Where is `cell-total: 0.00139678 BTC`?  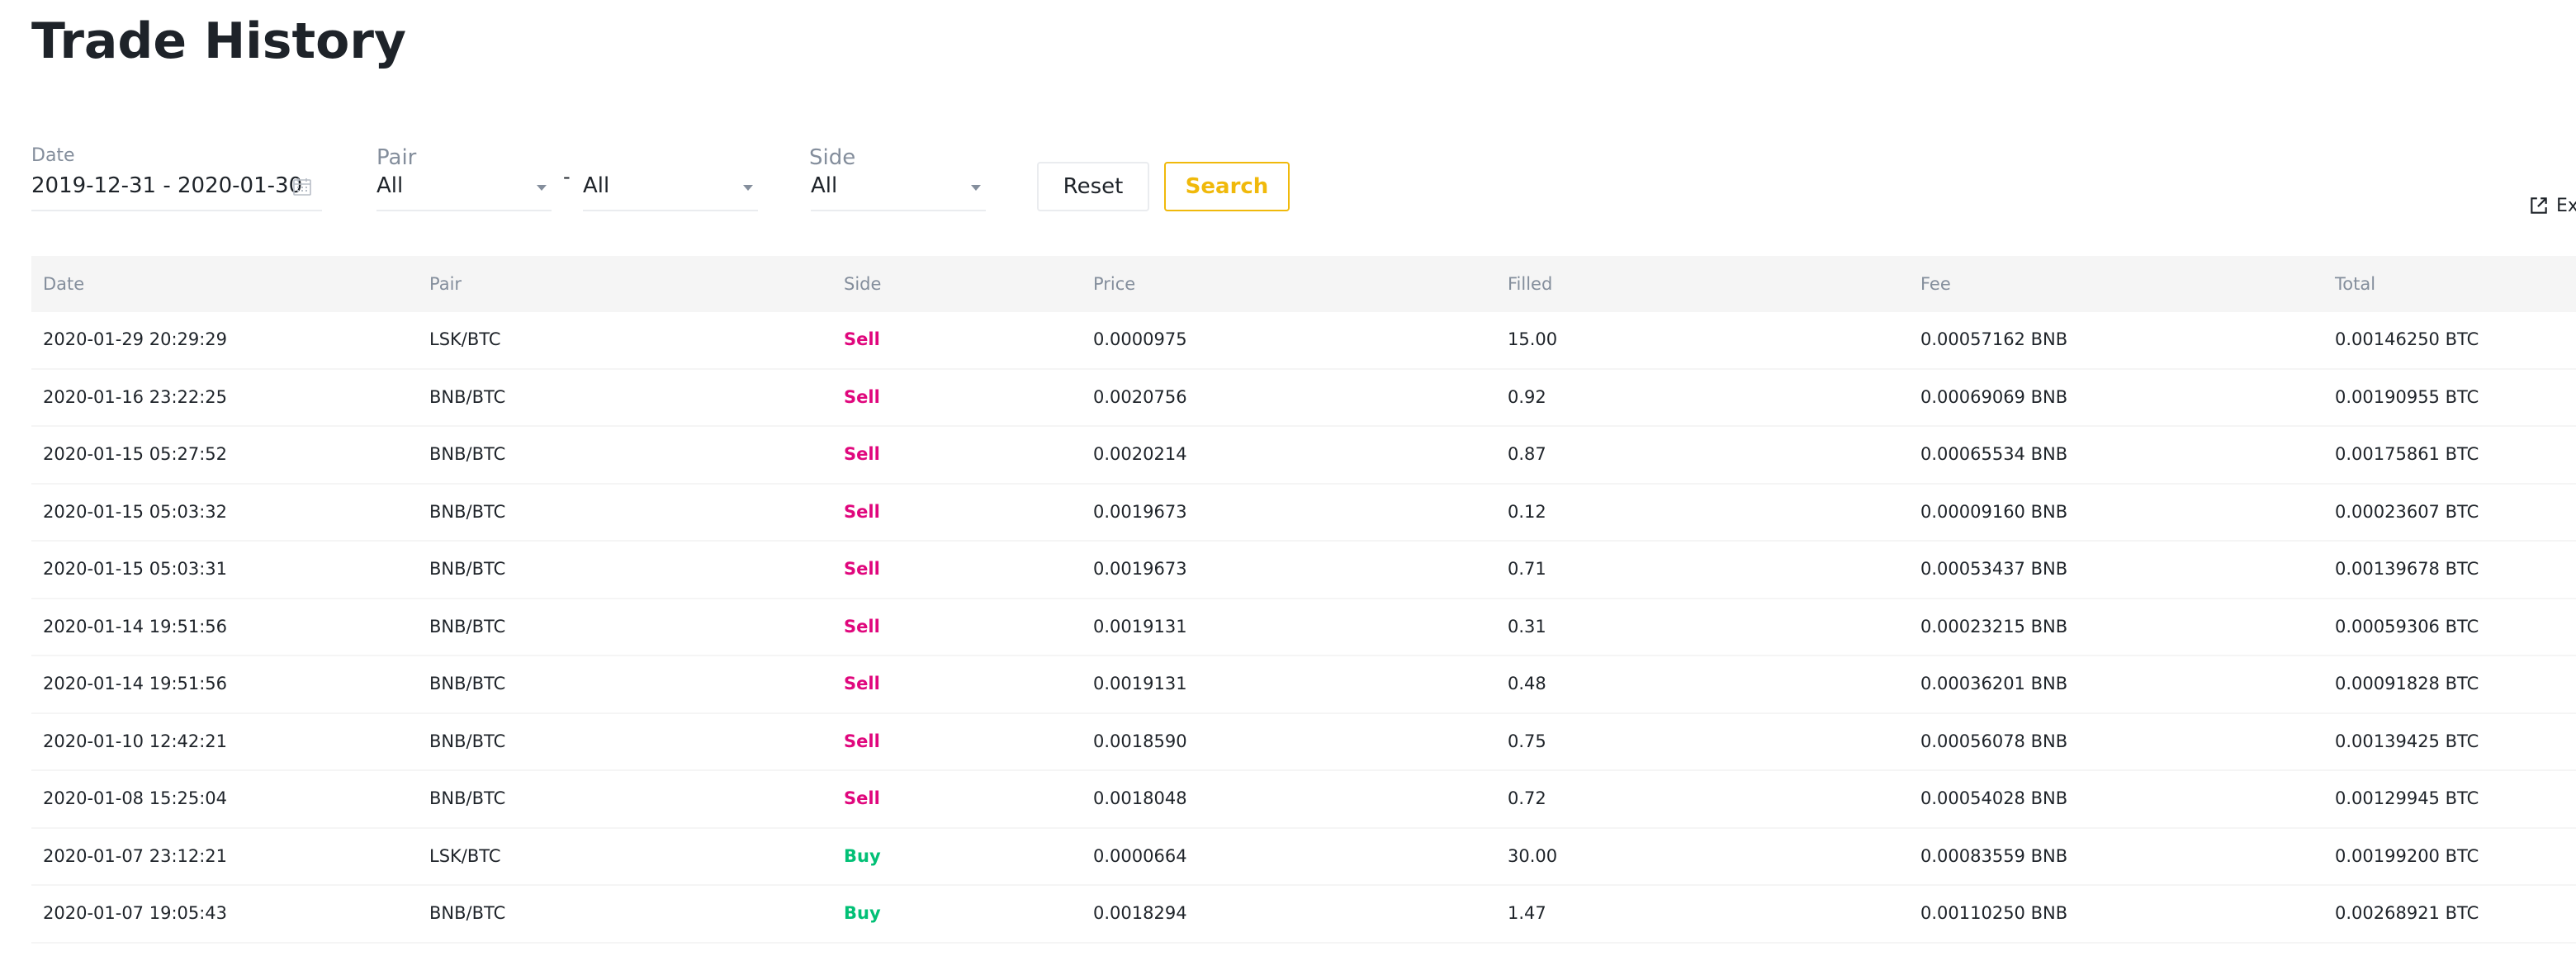
cell-total: 0.00139678 BTC is located at coordinates (2407, 569).